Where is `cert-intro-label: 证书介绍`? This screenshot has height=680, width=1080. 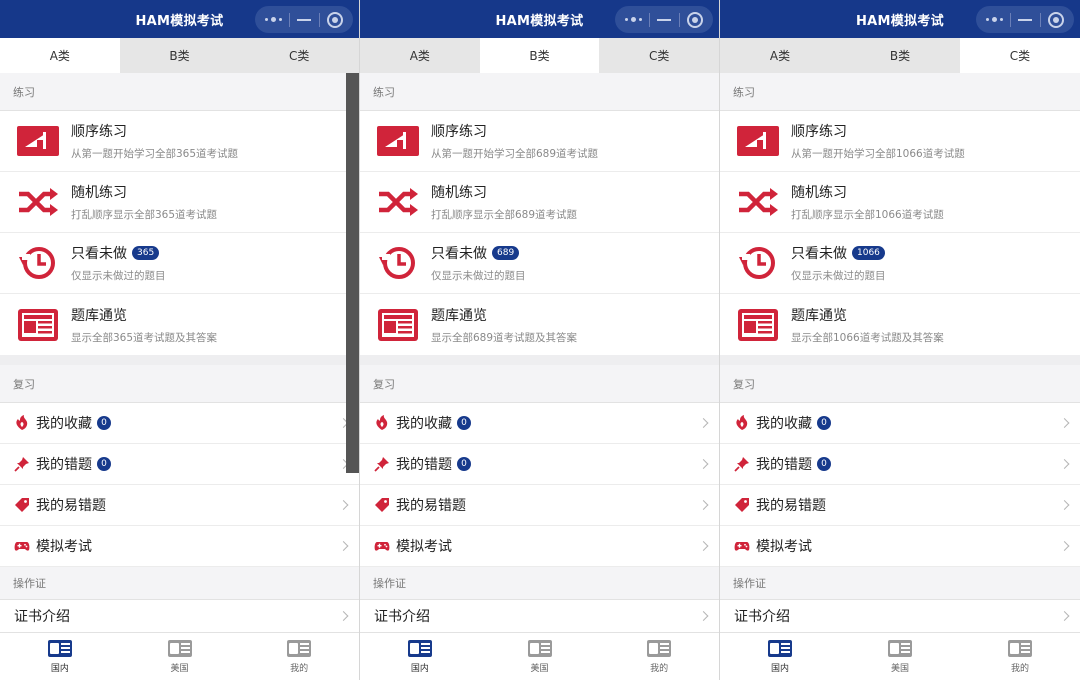 cert-intro-label: 证书介绍 is located at coordinates (402, 617).